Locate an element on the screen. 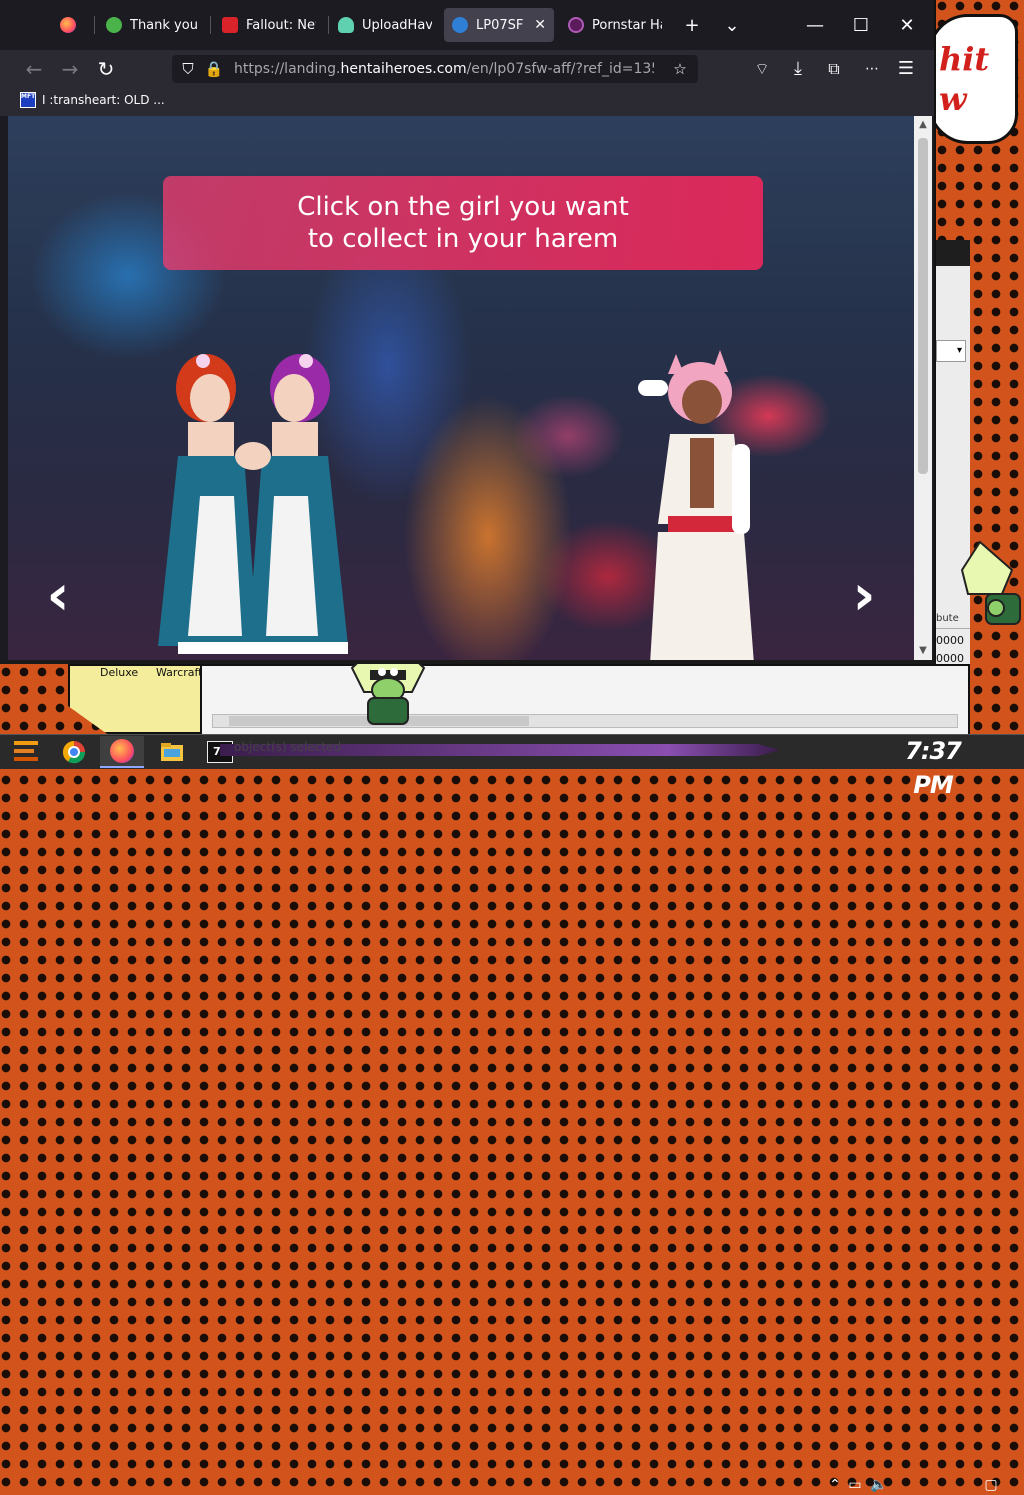 Image resolution: width=1024 pixels, height=1495 pixels. pocket-icon: ⌔ is located at coordinates (762, 69).